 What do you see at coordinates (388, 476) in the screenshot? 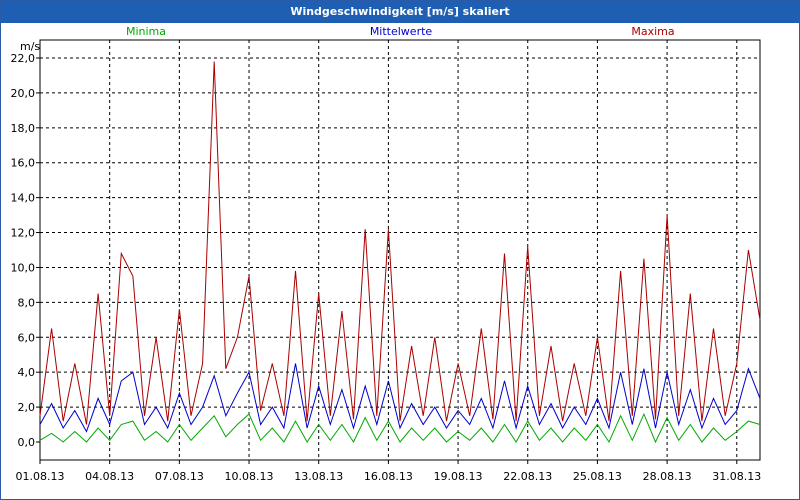
I see `x-tick-label: 16.08.13` at bounding box center [388, 476].